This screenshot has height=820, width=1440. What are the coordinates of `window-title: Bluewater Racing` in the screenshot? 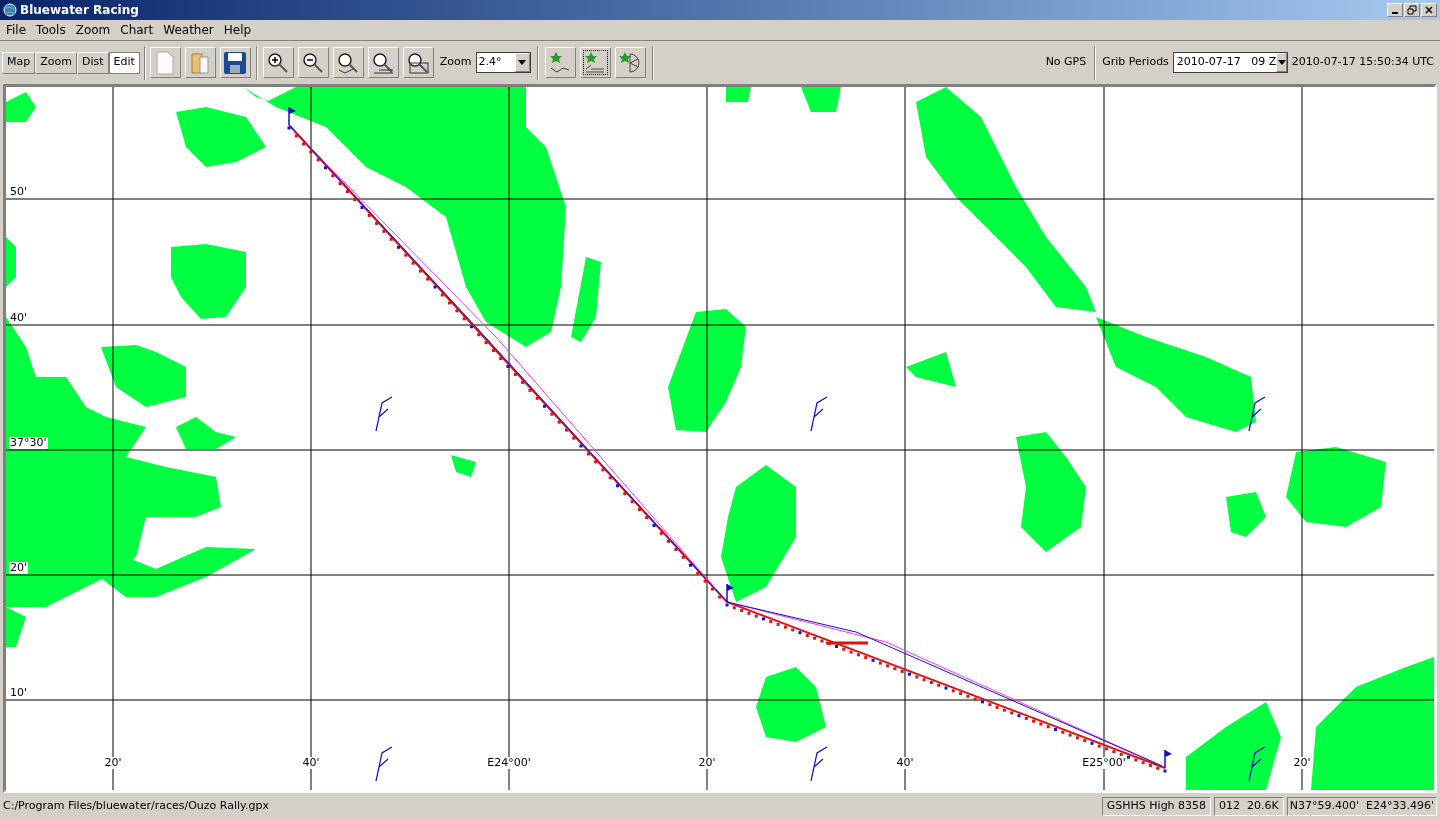 It's located at (79, 10).